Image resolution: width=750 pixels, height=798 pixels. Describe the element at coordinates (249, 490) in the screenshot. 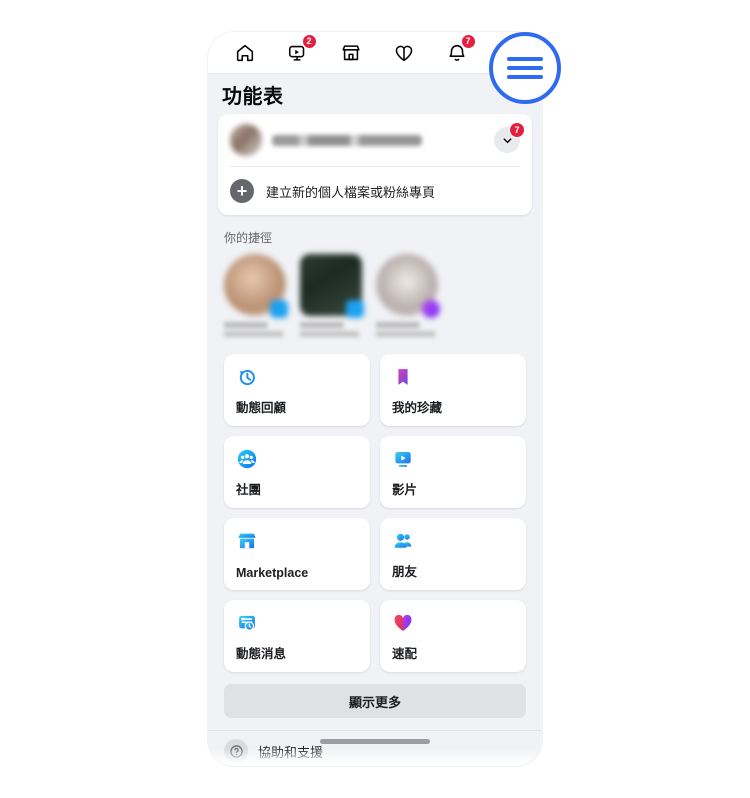

I see `tile-label: 社團` at that location.